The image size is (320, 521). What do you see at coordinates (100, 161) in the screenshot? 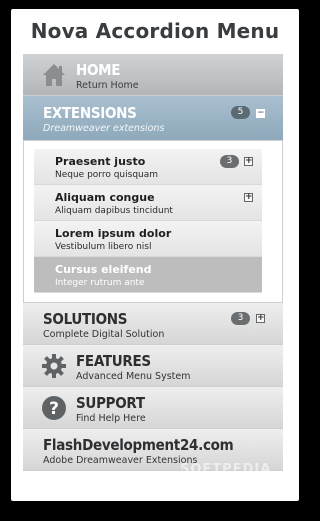
I see `submenu-item-title: Praesent justo` at bounding box center [100, 161].